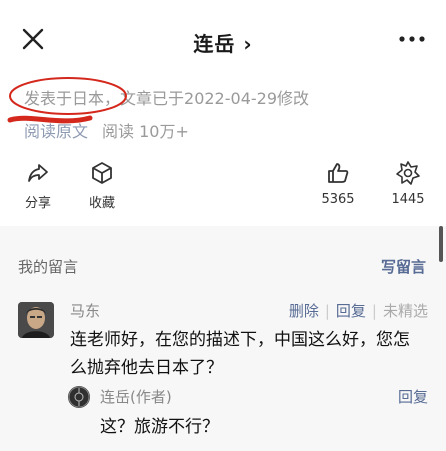 This screenshot has width=446, height=451. Describe the element at coordinates (56, 131) in the screenshot. I see `read-original-link: 阅读原文` at that location.